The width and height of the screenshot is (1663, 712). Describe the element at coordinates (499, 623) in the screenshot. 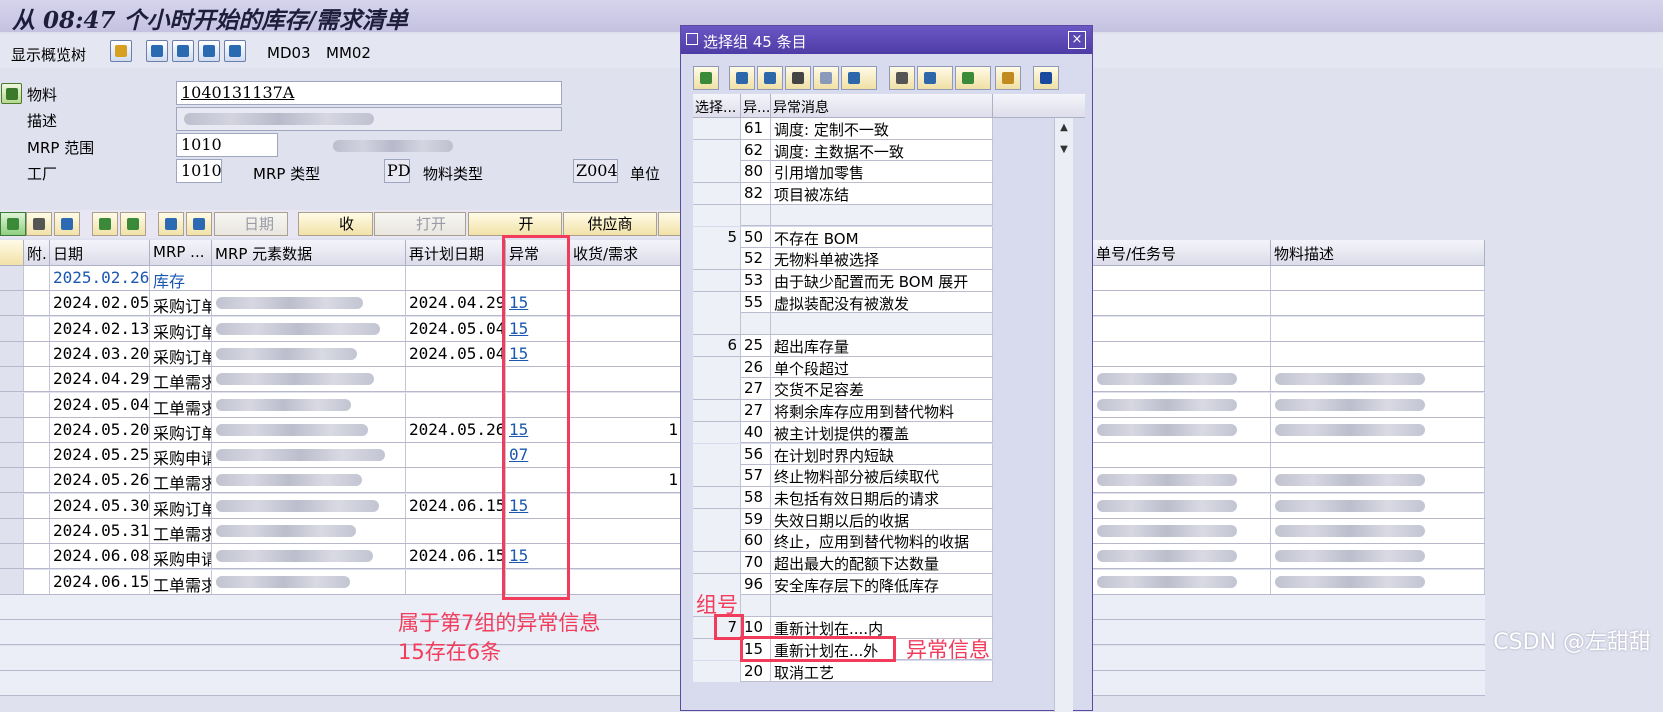

I see `annotation-group7-line1: 属于第7组的异常信息` at that location.